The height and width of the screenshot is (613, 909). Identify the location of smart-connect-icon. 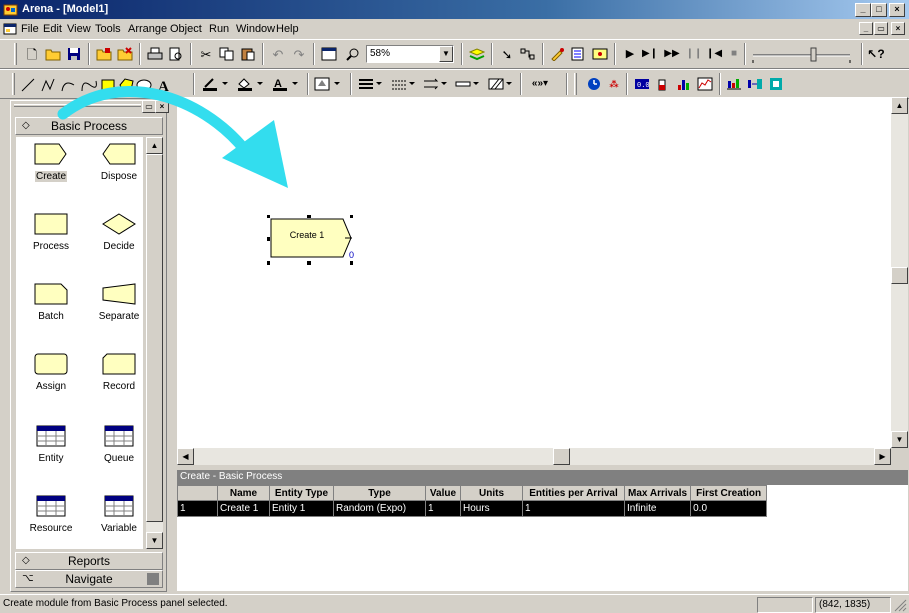
(528, 54).